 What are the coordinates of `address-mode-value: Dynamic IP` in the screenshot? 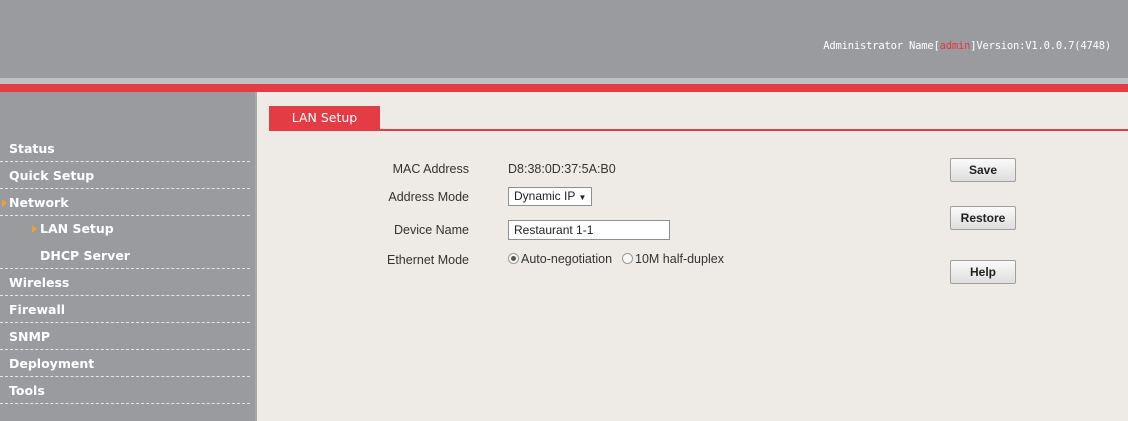 It's located at (545, 196).